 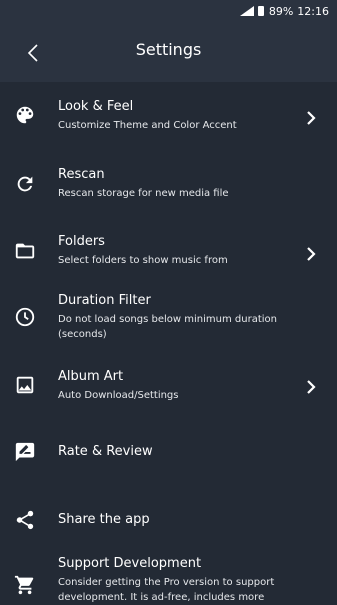 I want to click on signal-icon, so click(x=246, y=11).